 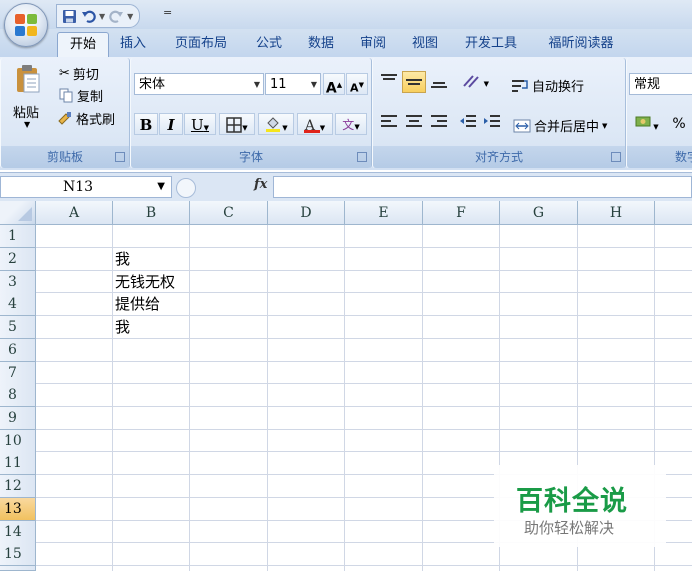 I want to click on cell-b4: 提供给, so click(x=137, y=304).